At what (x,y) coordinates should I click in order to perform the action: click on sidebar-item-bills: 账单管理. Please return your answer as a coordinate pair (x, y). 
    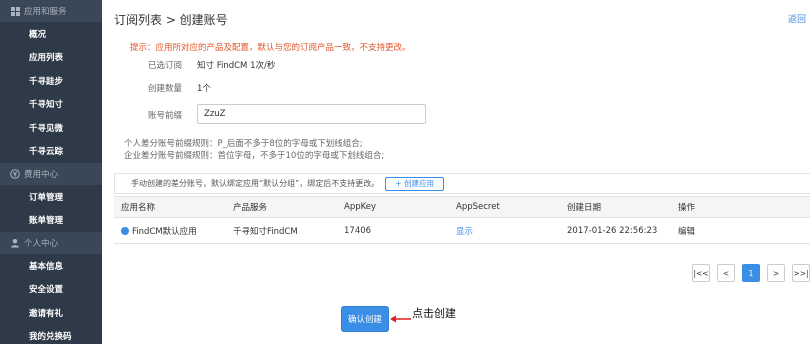
    Looking at the image, I should click on (51, 221).